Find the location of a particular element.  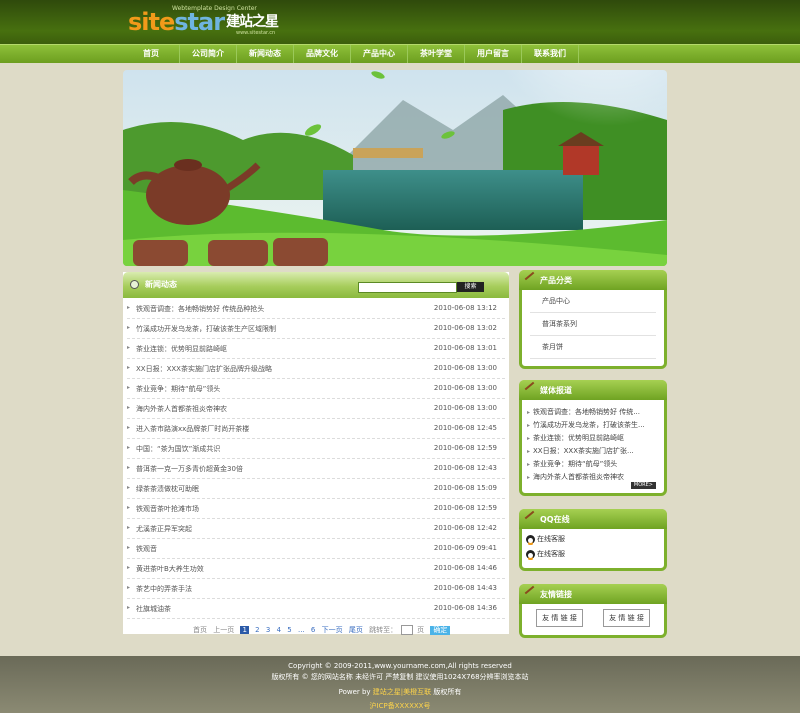

footer-power-link-2: |美橙互联 is located at coordinates (416, 692).